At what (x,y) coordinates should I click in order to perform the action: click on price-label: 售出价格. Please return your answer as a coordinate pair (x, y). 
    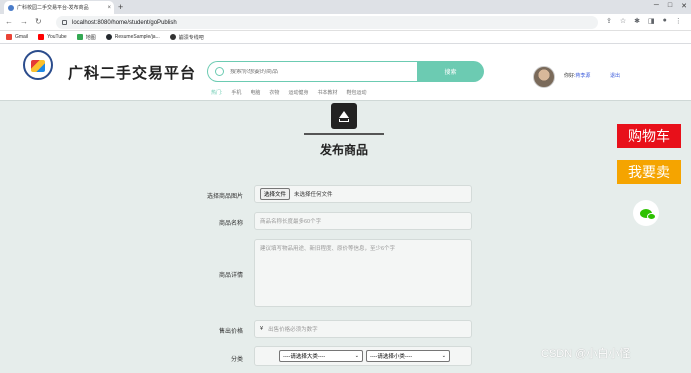
    Looking at the image, I should click on (230, 332).